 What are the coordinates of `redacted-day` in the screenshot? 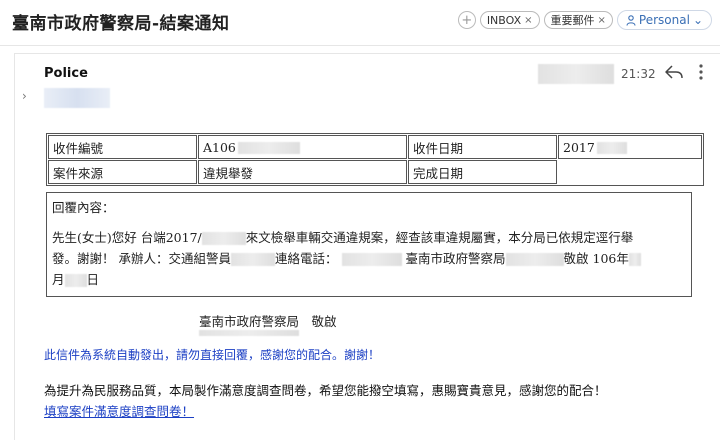 It's located at (75, 280).